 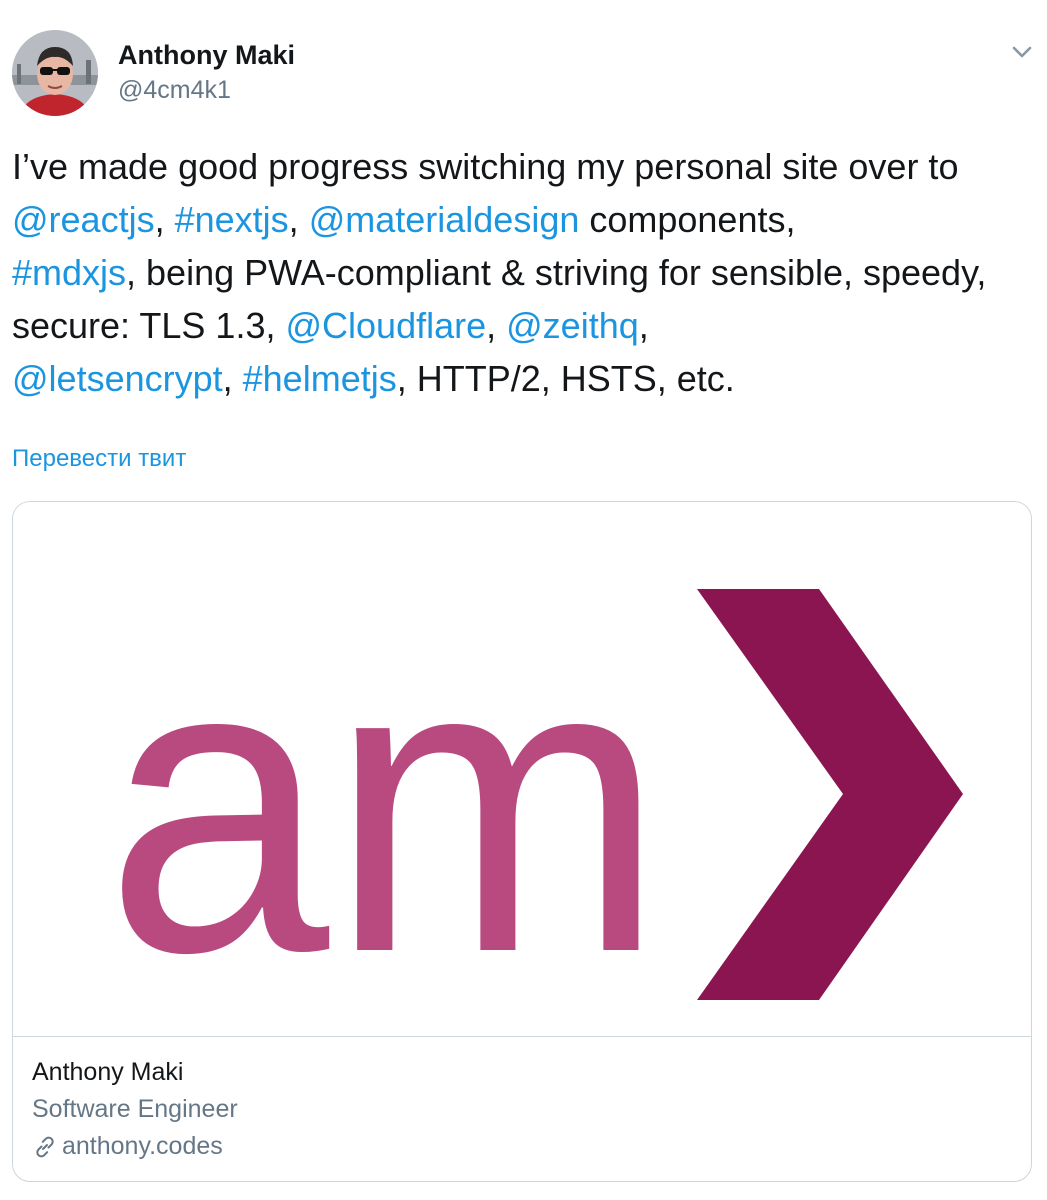 I want to click on mention-letsencrypt: @letsencrypt, so click(x=117, y=378).